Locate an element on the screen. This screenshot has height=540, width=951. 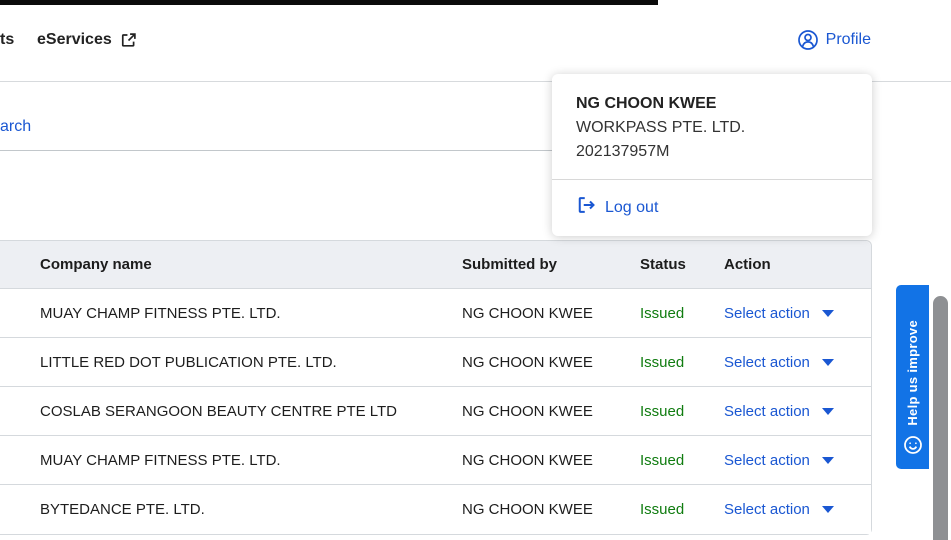
nav-item-clipped: ts is located at coordinates (7, 40).